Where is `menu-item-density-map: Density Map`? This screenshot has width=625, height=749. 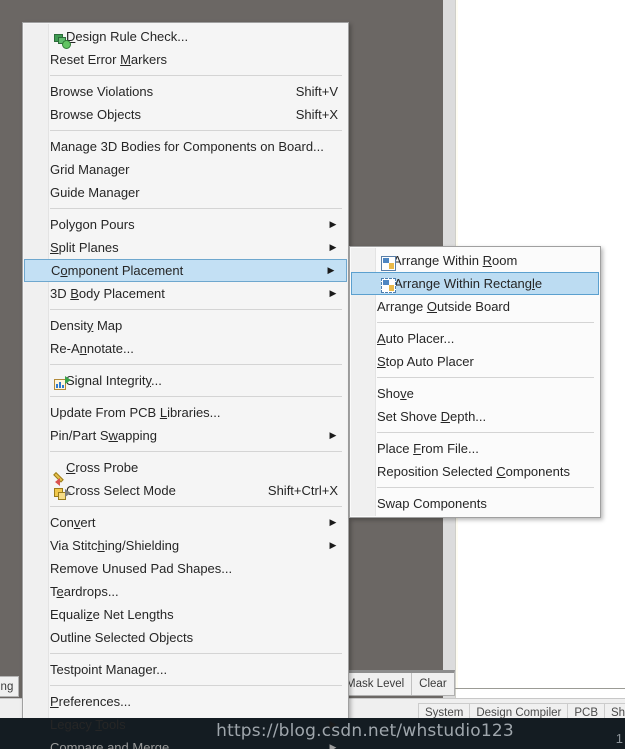 menu-item-density-map: Density Map is located at coordinates (185, 325).